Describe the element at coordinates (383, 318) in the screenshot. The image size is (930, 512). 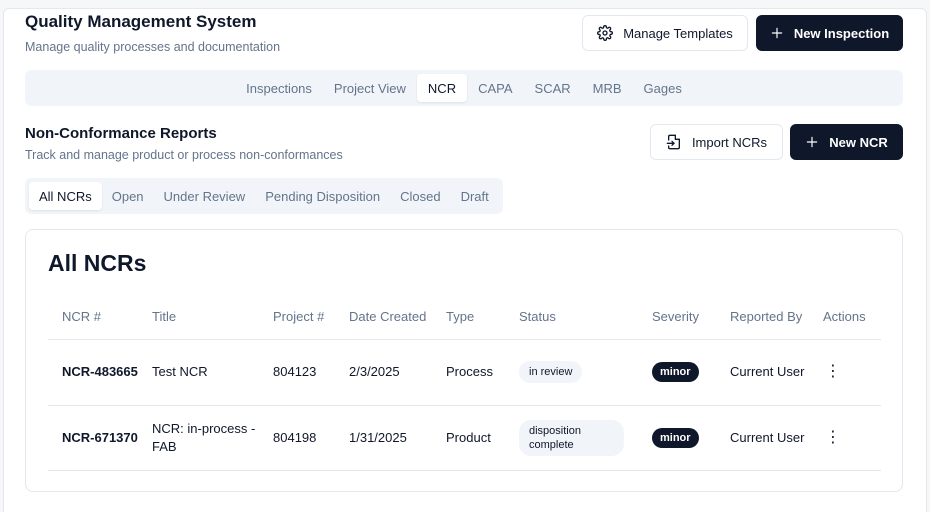
I see `column-header-date: Date Created` at that location.